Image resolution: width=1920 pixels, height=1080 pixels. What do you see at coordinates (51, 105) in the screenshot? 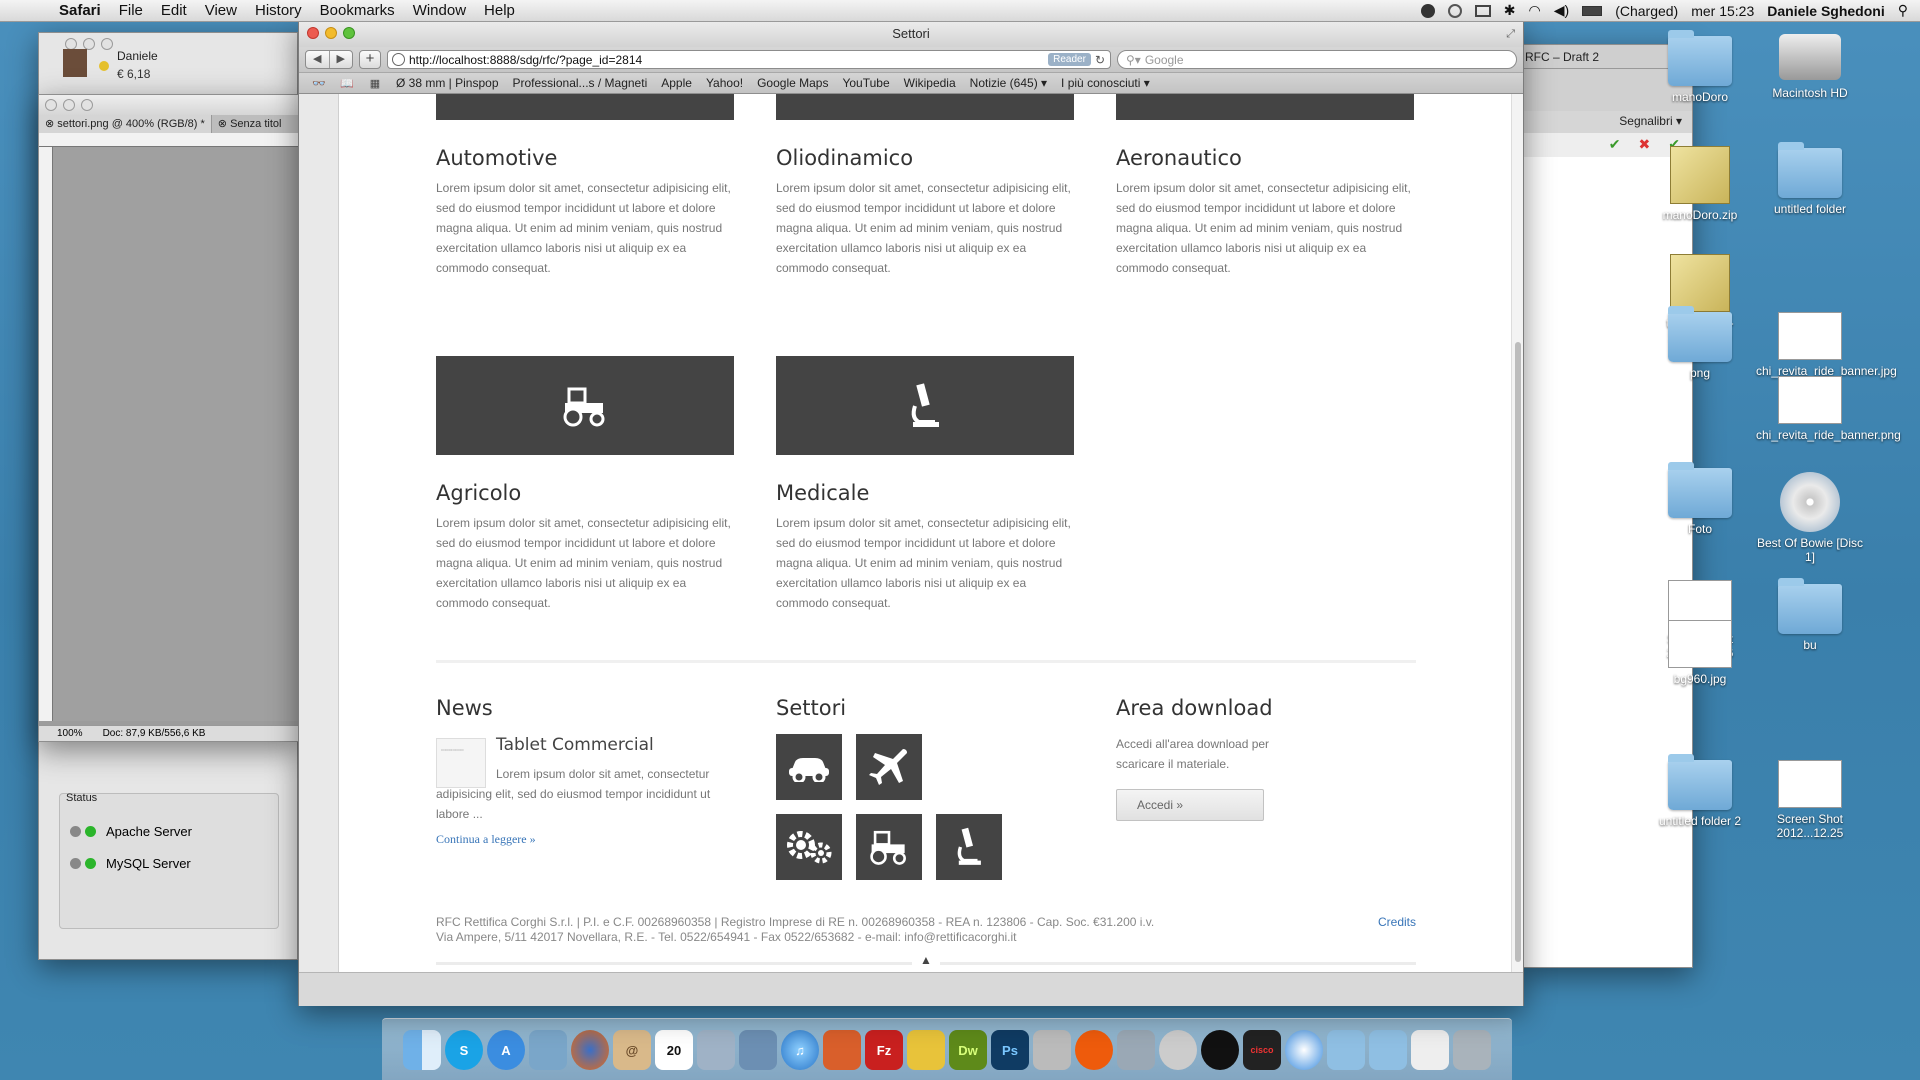
I see `ps-close-button` at bounding box center [51, 105].